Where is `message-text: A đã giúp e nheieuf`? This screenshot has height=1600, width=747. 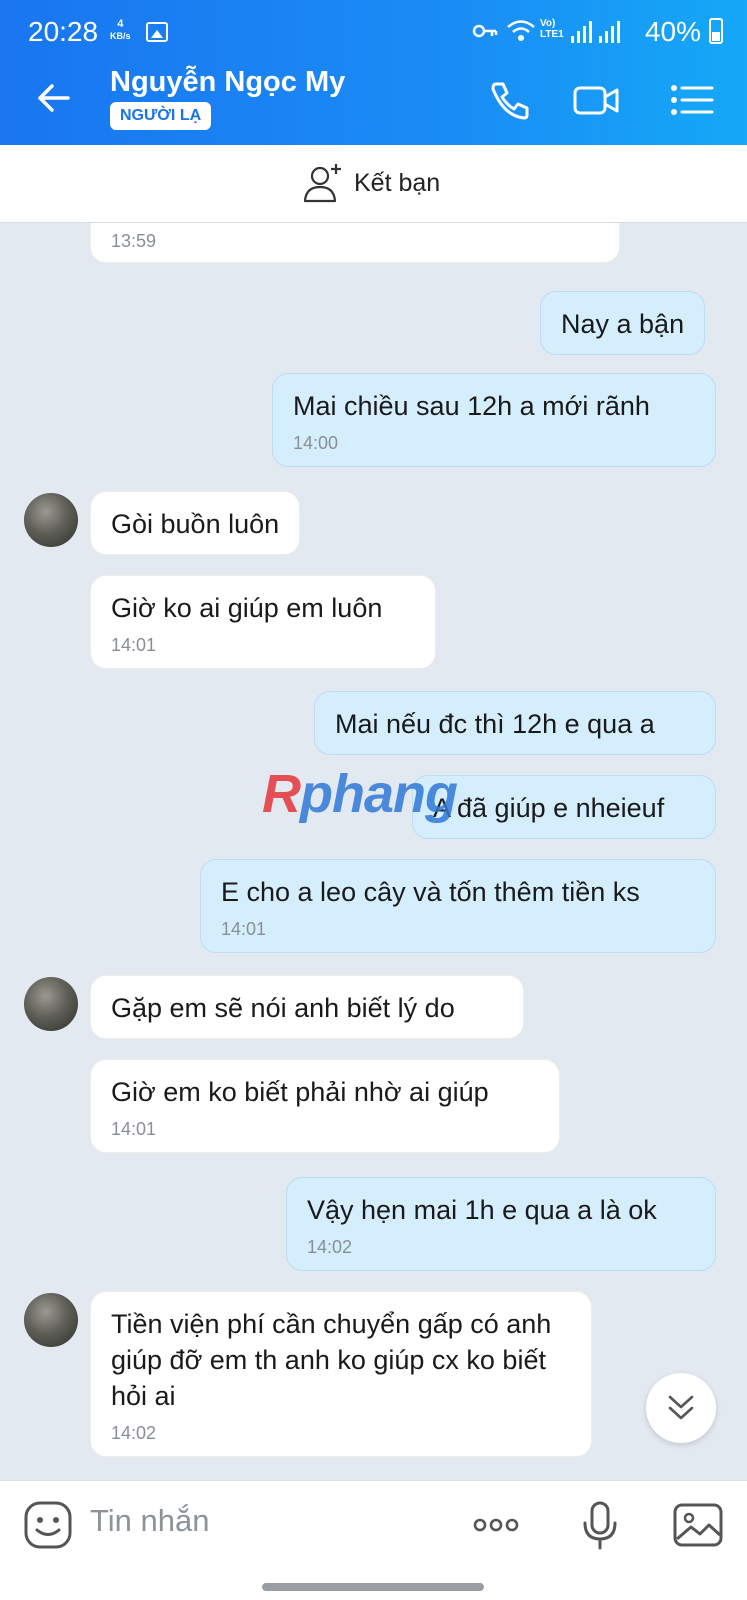
message-text: A đã giúp e nheieuf is located at coordinates (549, 808).